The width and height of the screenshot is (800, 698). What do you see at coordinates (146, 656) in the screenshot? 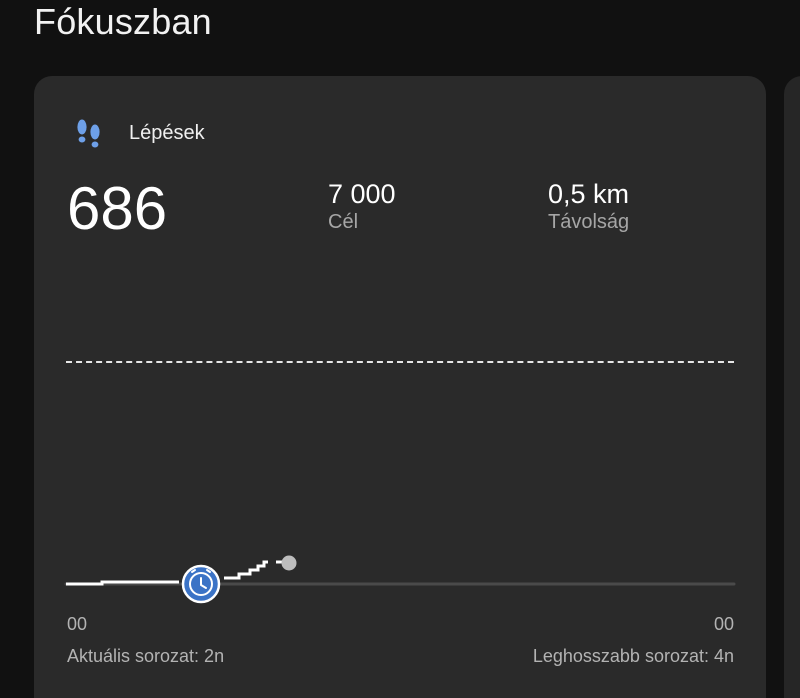
I see `current-streak: Aktuális sorozat: 2n` at bounding box center [146, 656].